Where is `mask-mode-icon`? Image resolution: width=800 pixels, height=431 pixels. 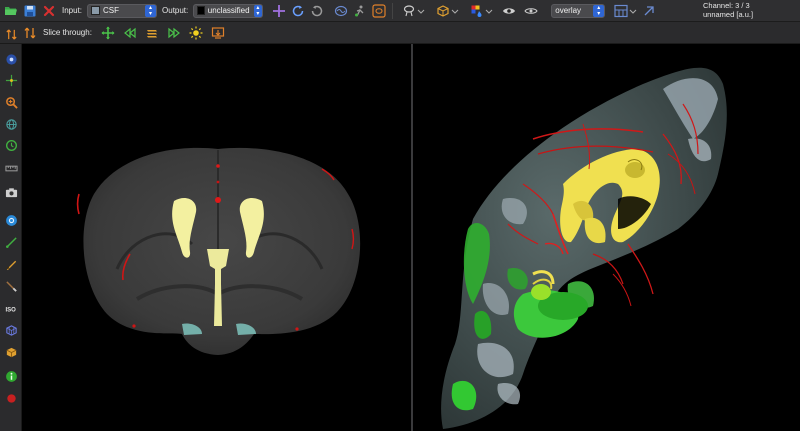
mask-mode-icon is located at coordinates (531, 11).